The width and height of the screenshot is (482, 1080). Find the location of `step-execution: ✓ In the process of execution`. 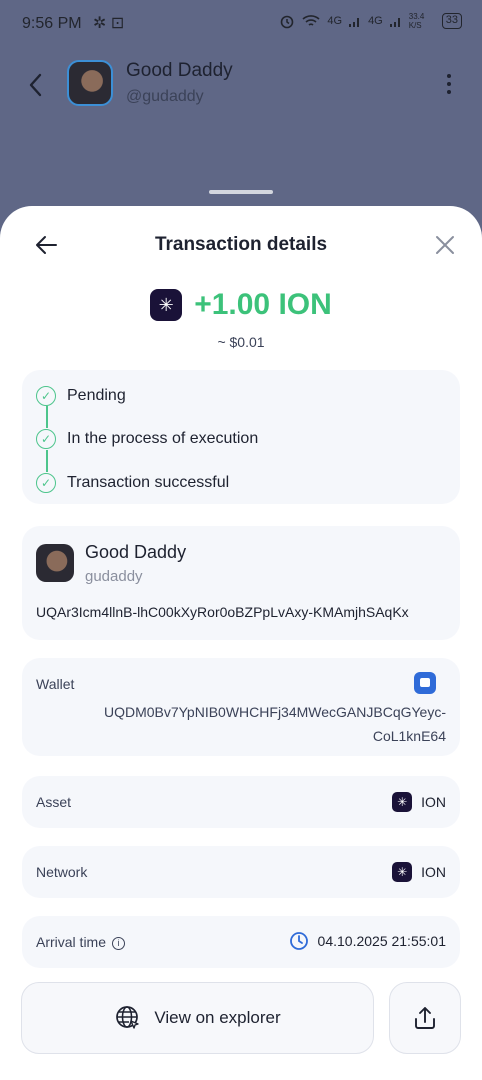

step-execution: ✓ In the process of execution is located at coordinates (147, 439).